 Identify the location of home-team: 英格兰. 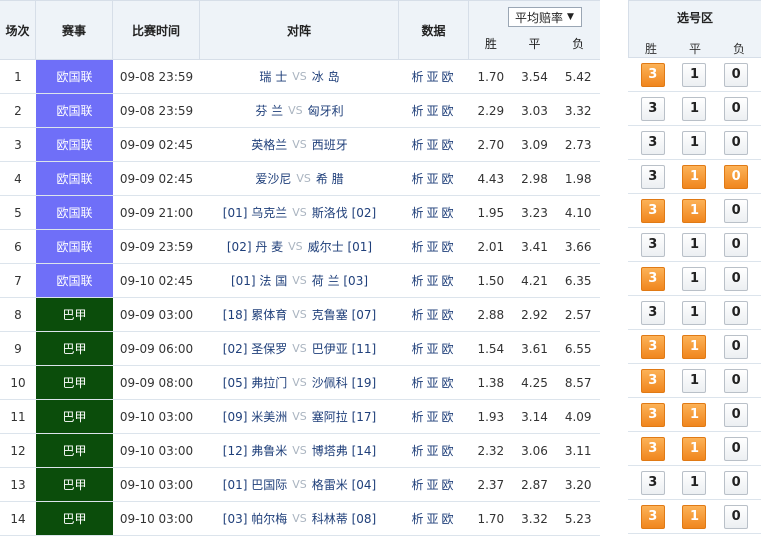
(269, 144).